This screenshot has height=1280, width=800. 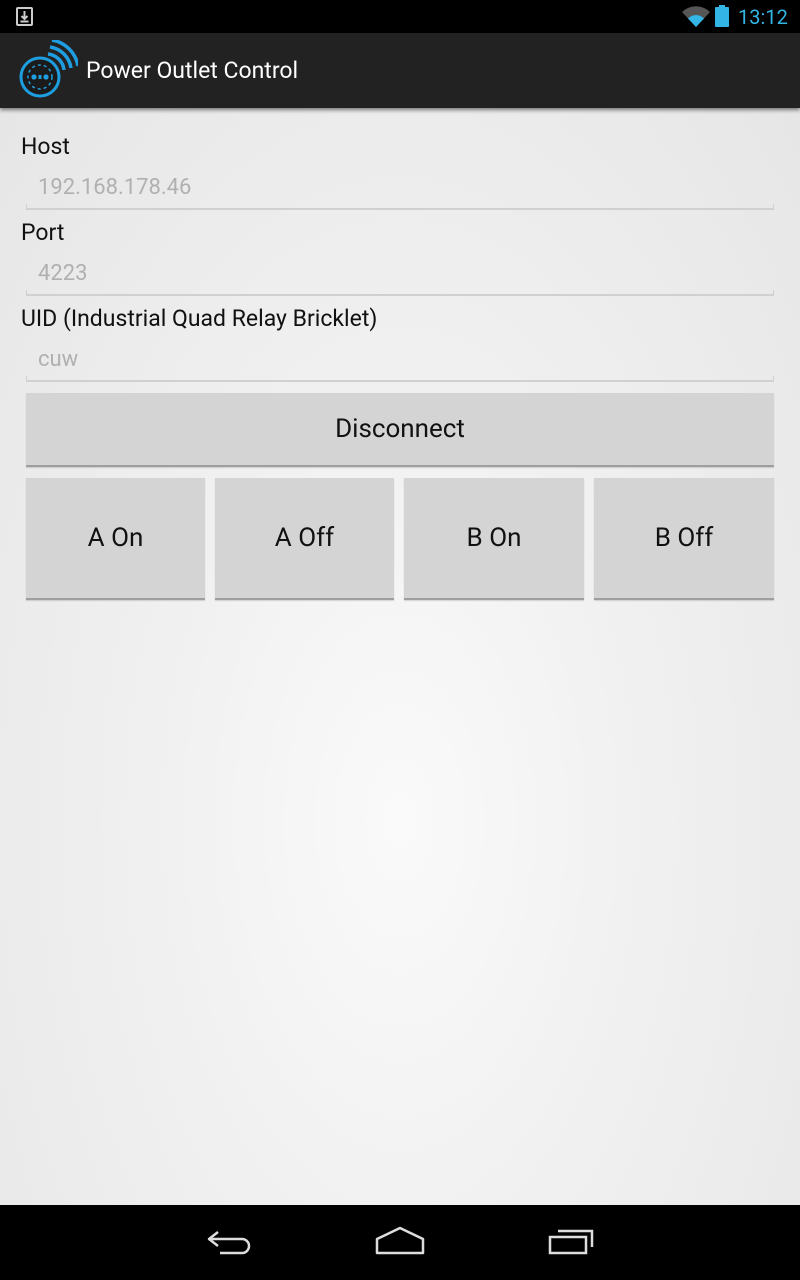 What do you see at coordinates (763, 17) in the screenshot?
I see `clock: 13:12` at bounding box center [763, 17].